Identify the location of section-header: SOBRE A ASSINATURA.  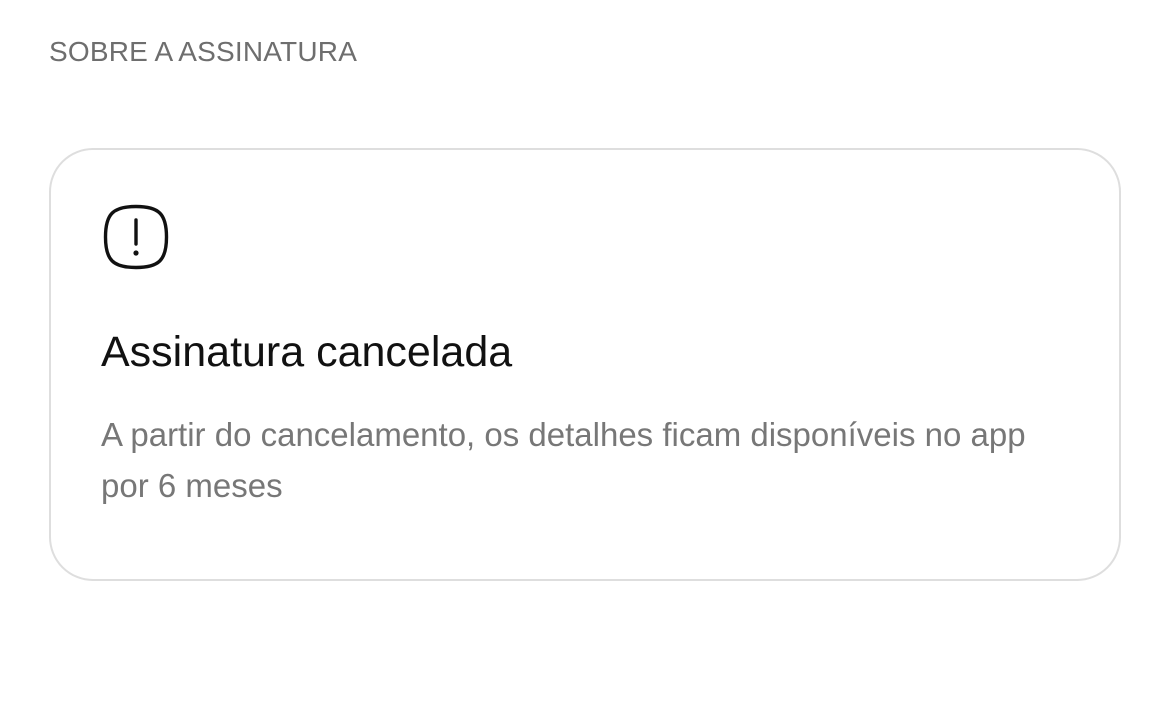
(203, 51).